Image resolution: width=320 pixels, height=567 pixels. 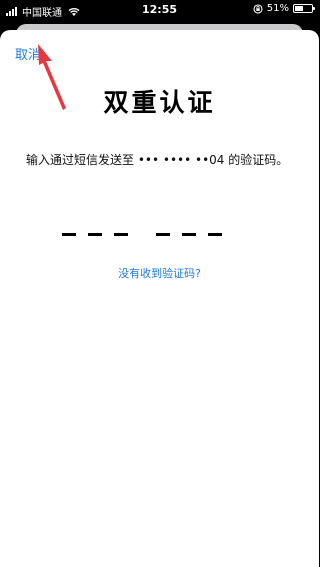 What do you see at coordinates (159, 10) in the screenshot?
I see `status-bar: 中国联通 12:55 51%` at bounding box center [159, 10].